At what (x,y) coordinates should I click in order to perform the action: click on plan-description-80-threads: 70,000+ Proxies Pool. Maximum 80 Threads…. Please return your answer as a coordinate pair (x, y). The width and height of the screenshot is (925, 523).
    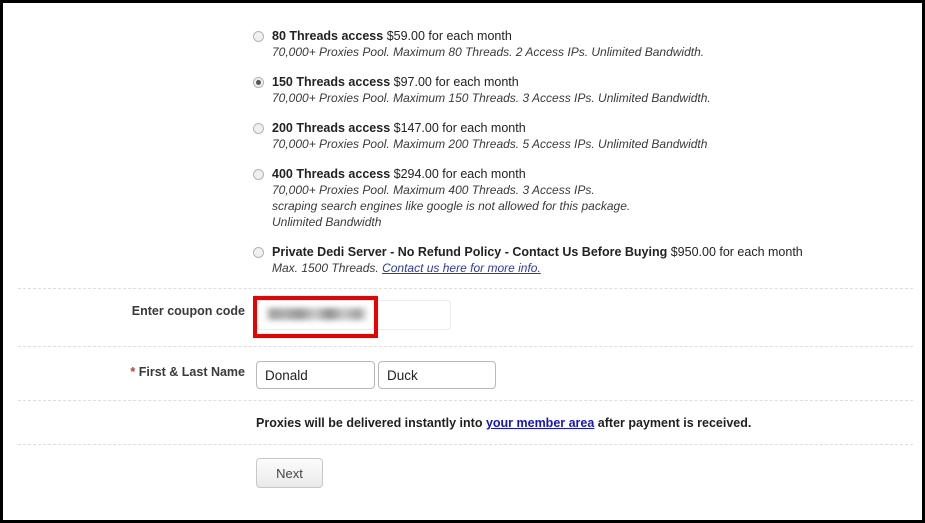
    Looking at the image, I should click on (488, 52).